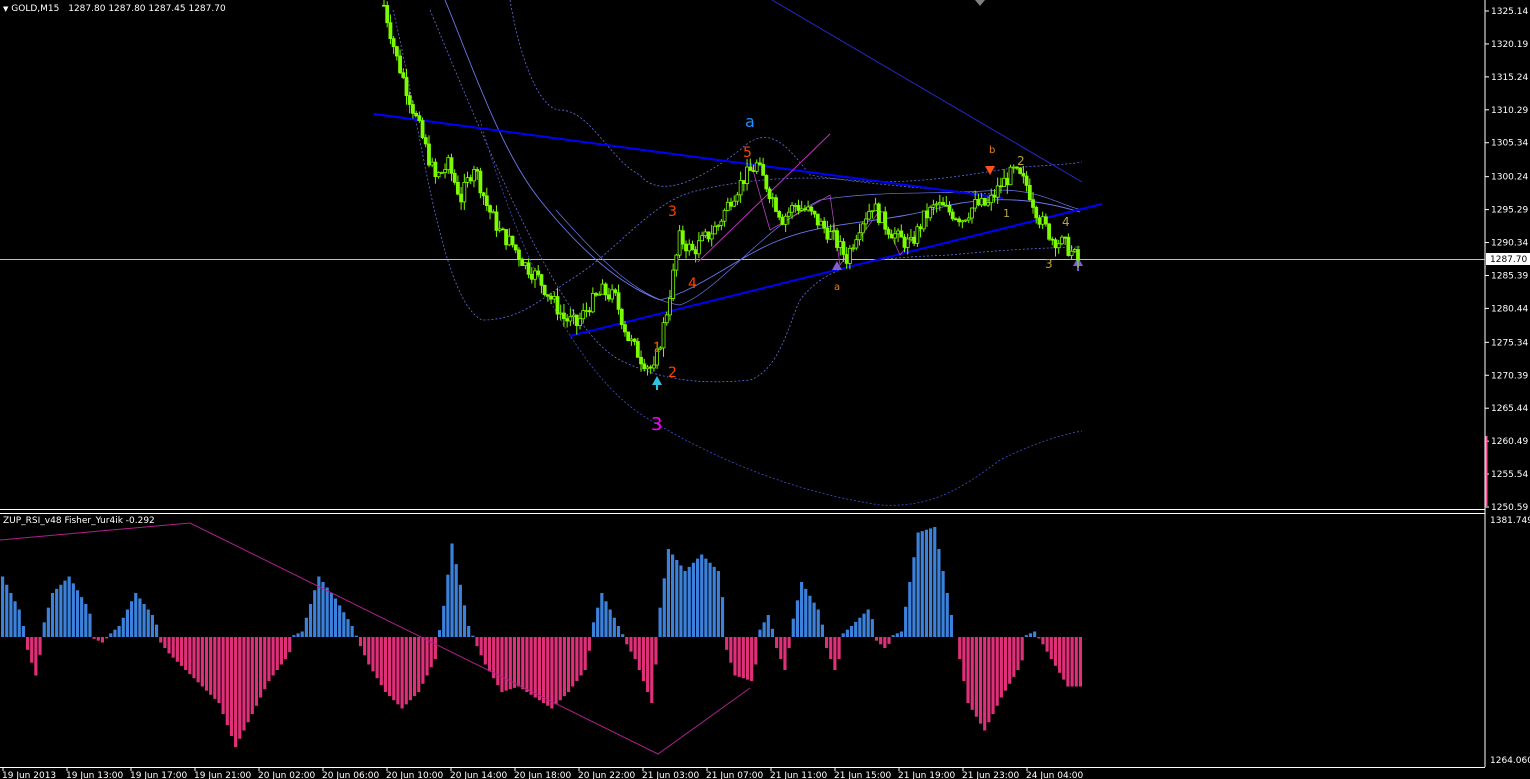 This screenshot has width=1530, height=779. What do you see at coordinates (1510, 521) in the screenshot?
I see `indicator-axis-top: 1381.749` at bounding box center [1510, 521].